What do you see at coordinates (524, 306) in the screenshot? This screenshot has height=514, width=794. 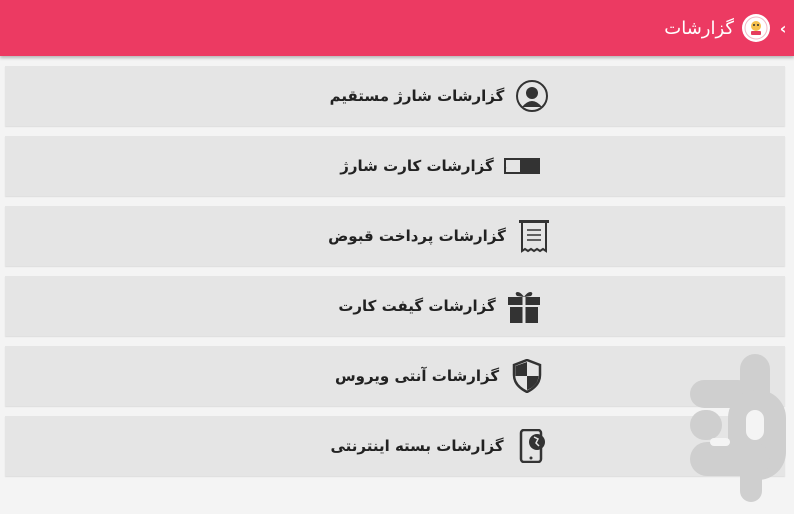 I see `gift-icon` at bounding box center [524, 306].